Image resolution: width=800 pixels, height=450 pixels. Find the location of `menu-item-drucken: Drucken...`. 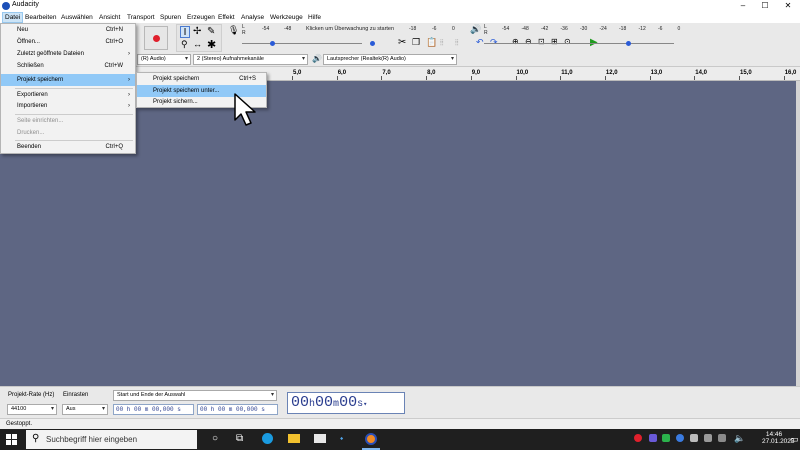

menu-item-drucken: Drucken... is located at coordinates (68, 133).